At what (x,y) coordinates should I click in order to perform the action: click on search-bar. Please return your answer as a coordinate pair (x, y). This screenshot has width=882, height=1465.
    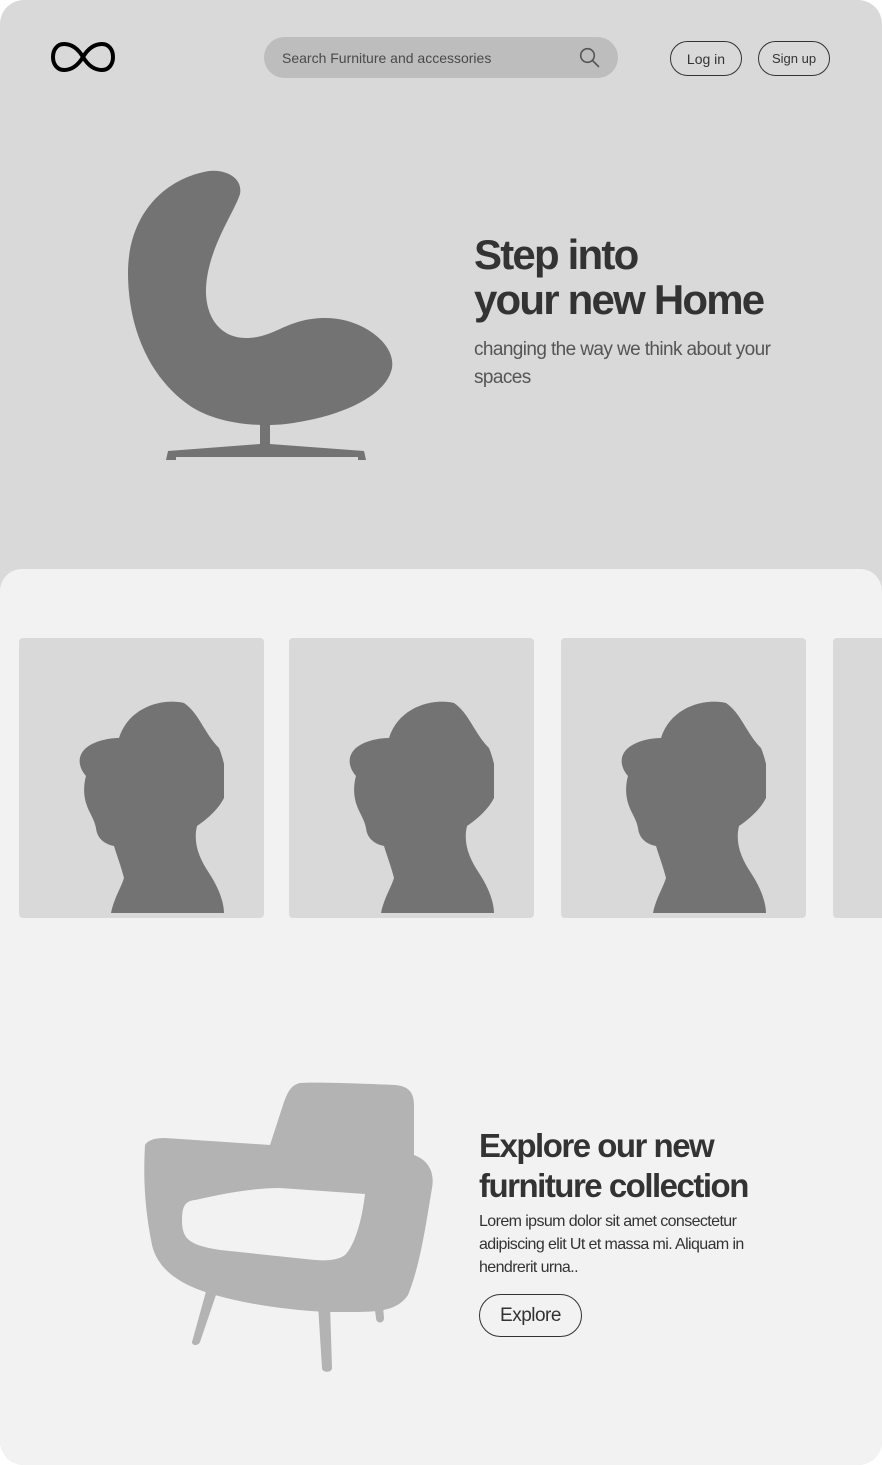
    Looking at the image, I should click on (441, 57).